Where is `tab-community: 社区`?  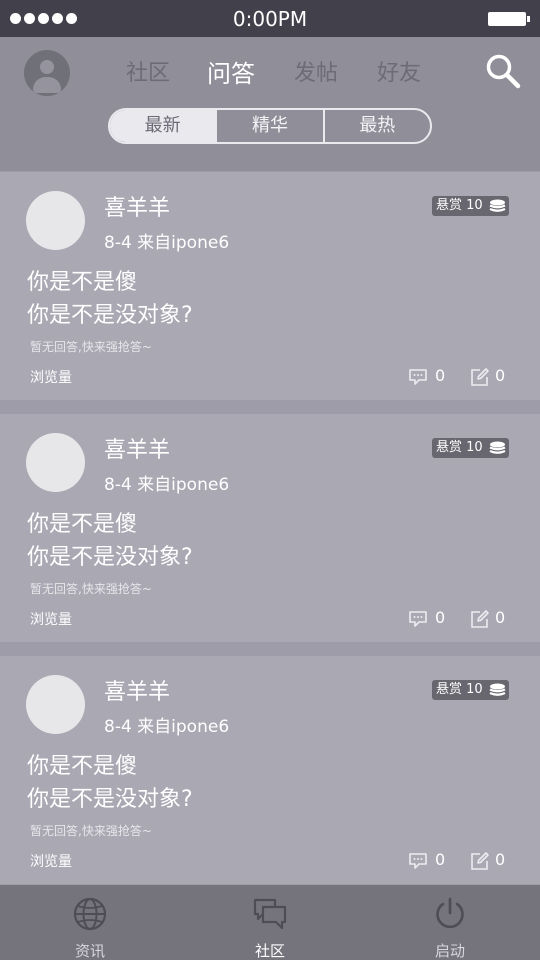
tab-community: 社区 is located at coordinates (148, 71).